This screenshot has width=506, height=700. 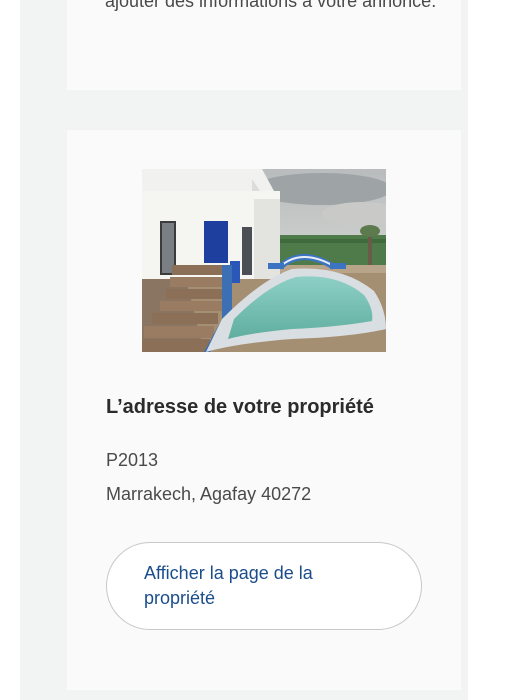 I want to click on property-reference: P2013, so click(x=132, y=460).